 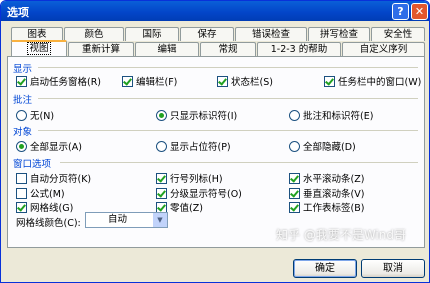 I want to click on tab-chart: 图表, so click(x=37, y=34).